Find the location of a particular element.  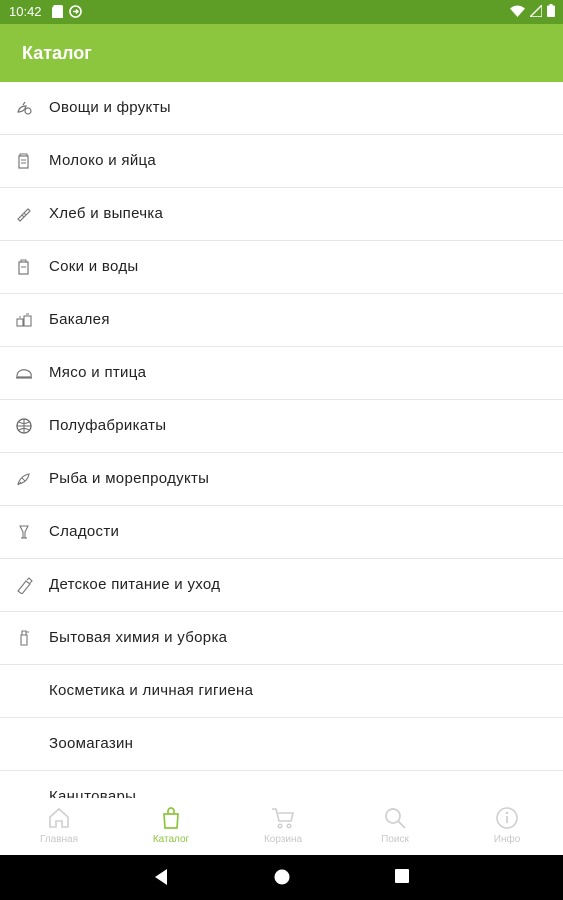

category-label: Овощи и фрукты is located at coordinates (110, 107).